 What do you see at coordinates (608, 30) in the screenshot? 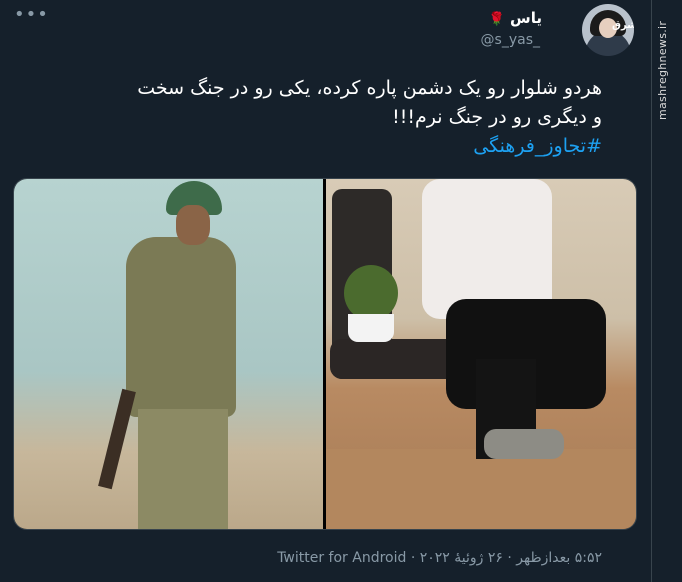
I see `avatar: مشرق` at bounding box center [608, 30].